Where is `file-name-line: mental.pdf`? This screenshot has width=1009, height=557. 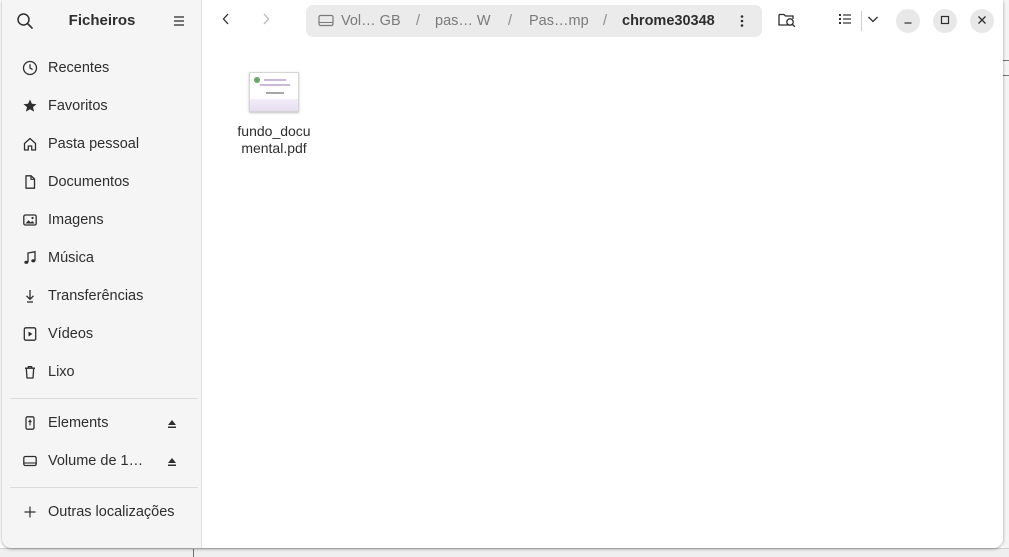 file-name-line: mental.pdf is located at coordinates (274, 148).